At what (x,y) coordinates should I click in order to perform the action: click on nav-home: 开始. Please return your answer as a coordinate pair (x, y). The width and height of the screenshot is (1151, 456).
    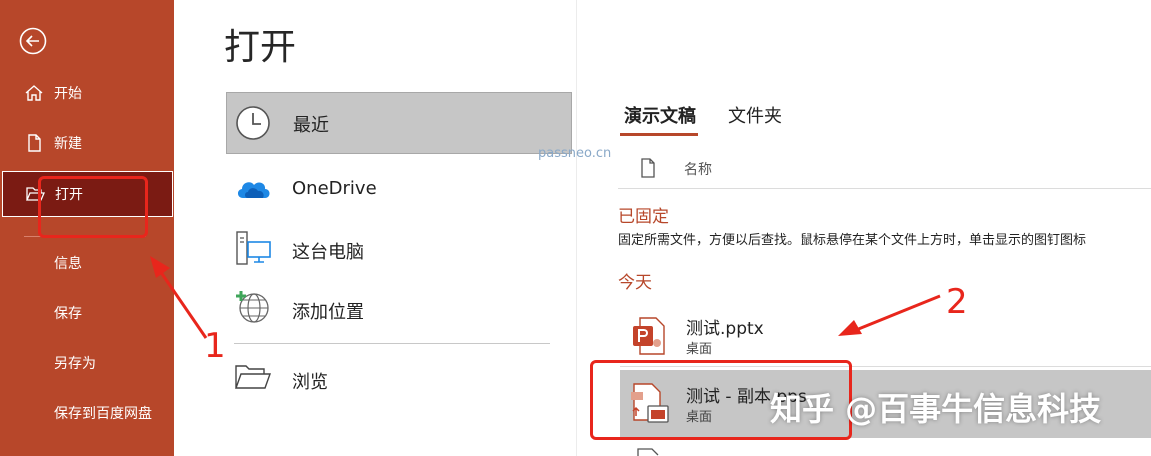
    Looking at the image, I should click on (87, 93).